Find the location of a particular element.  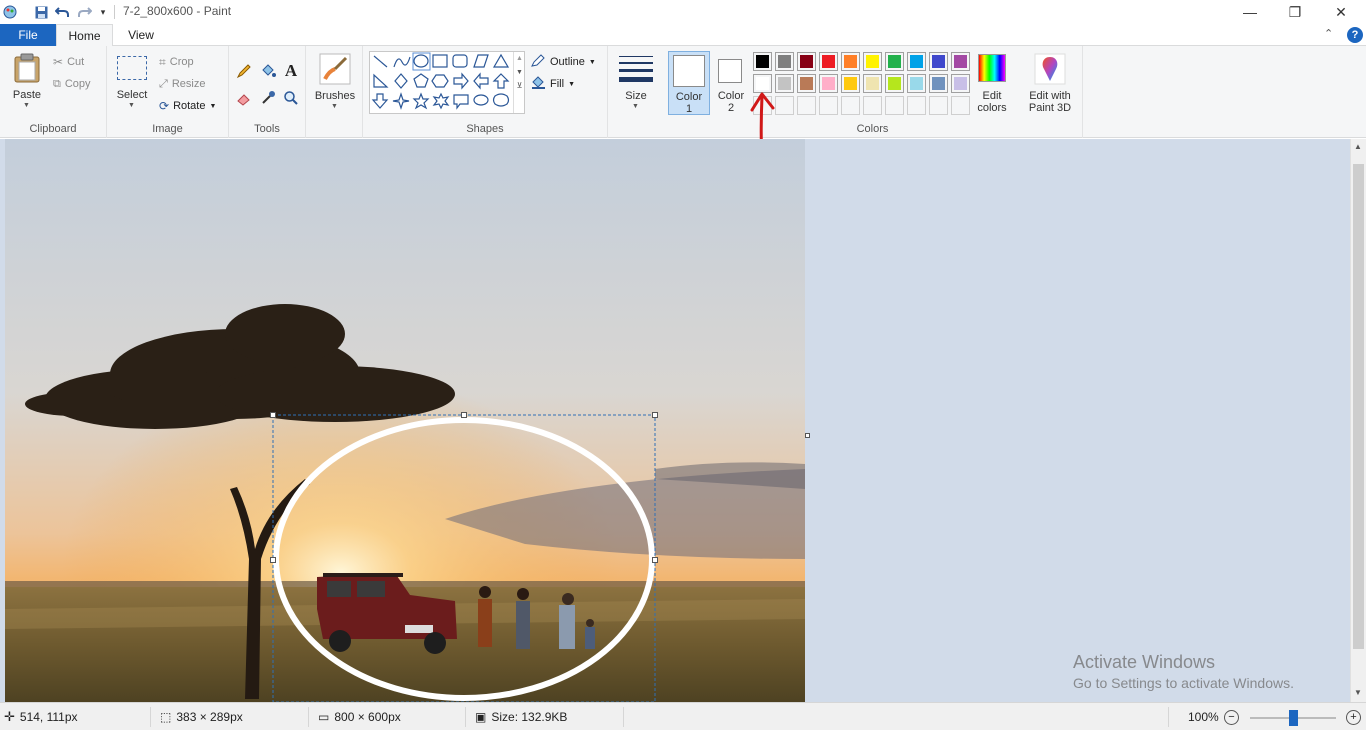

crop-button: ⌗ Crop is located at coordinates (176, 62).